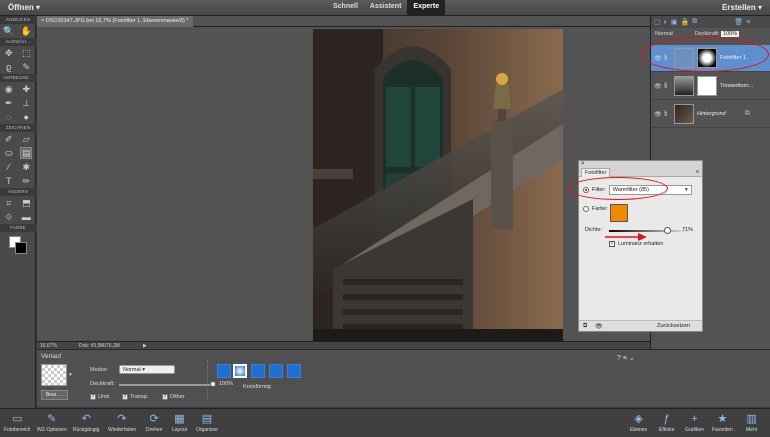  What do you see at coordinates (674, 22) in the screenshot?
I see `mask-icon: ▣` at bounding box center [674, 22].